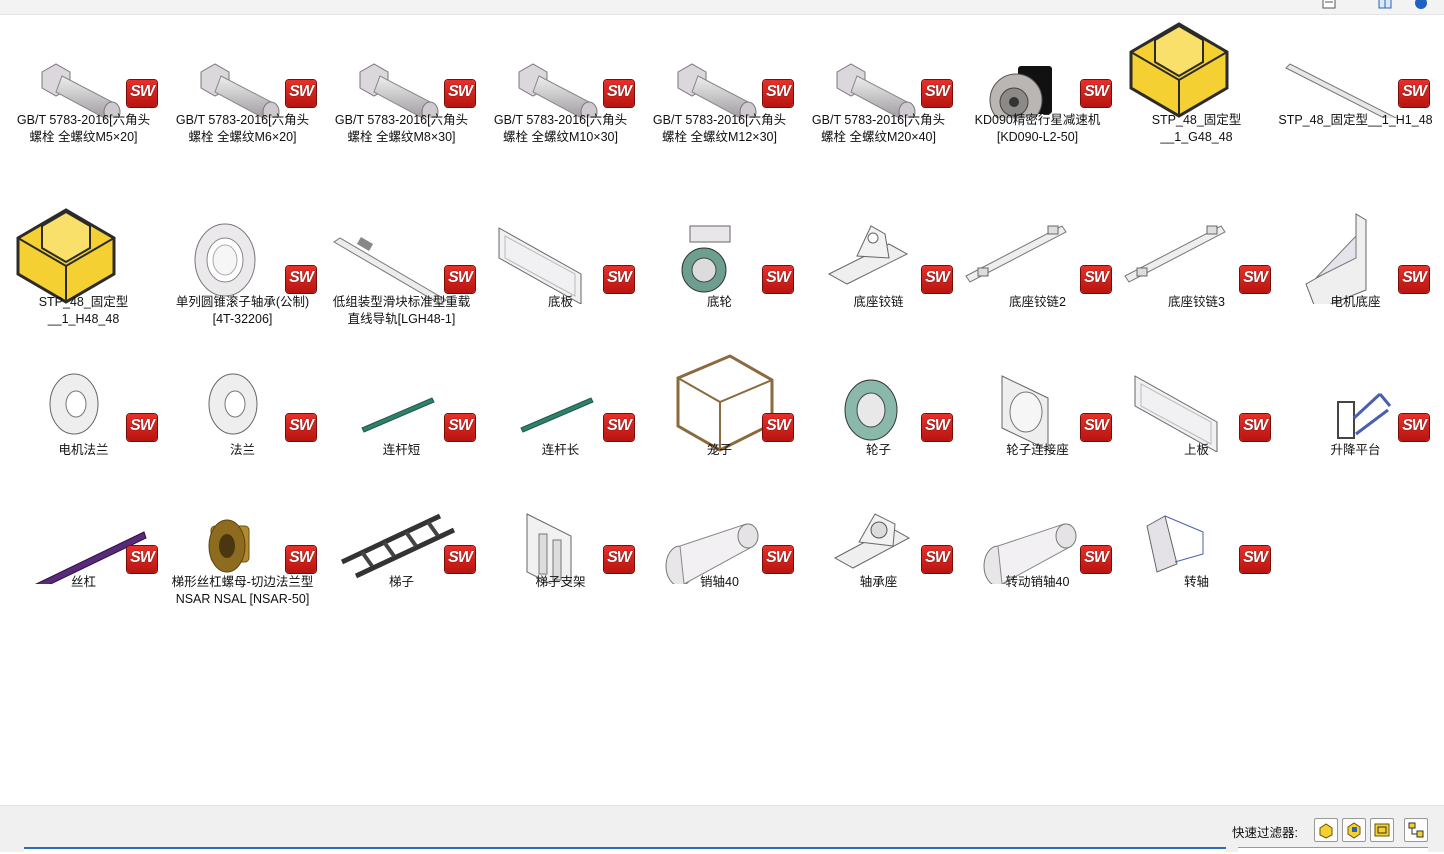 This screenshot has height=854, width=1444. What do you see at coordinates (560, 302) in the screenshot?
I see `file-label: 底板` at bounding box center [560, 302].